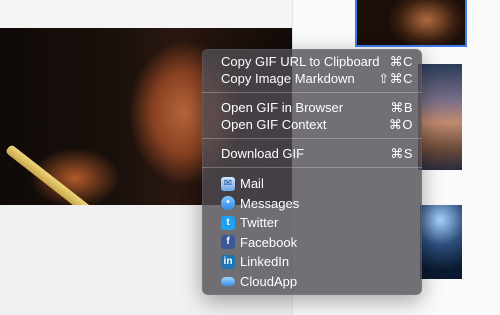  Describe the element at coordinates (263, 153) in the screenshot. I see `menu-item-label: Download GIF` at that location.